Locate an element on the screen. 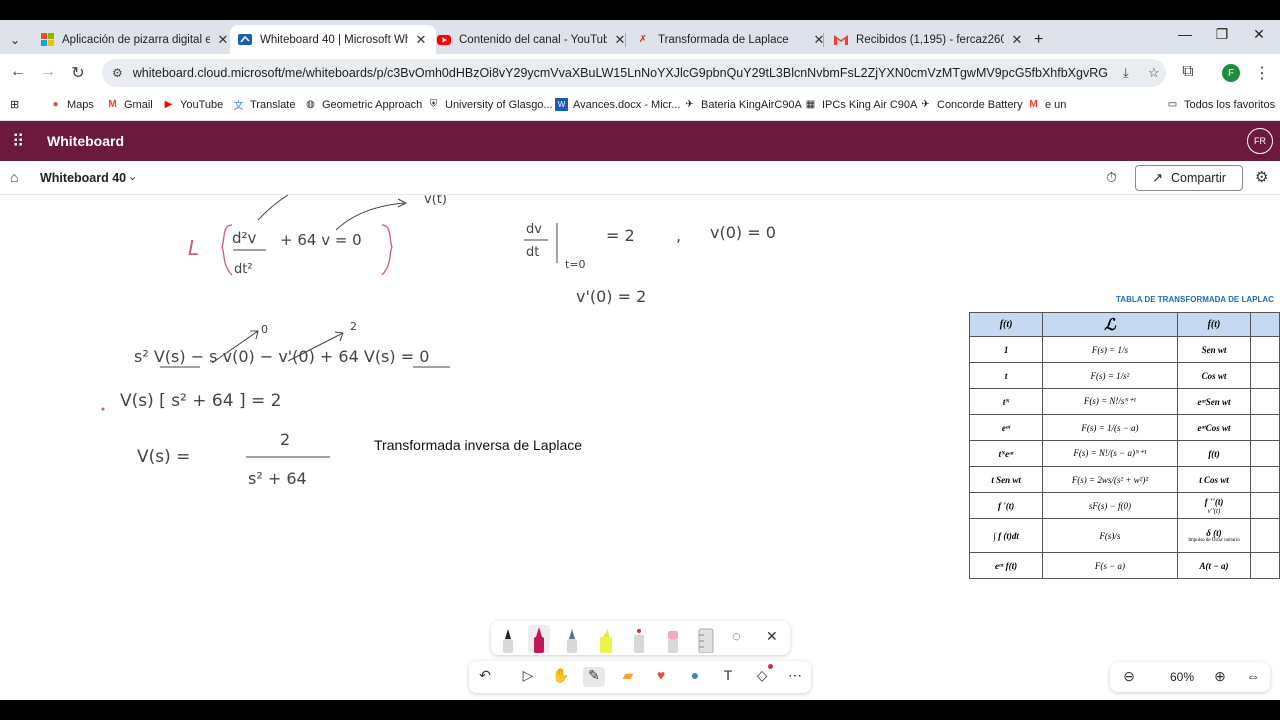 Image resolution: width=1280 pixels, height=720 pixels. browser-tab-1: Whiteboard 40 | Microsoft Whit ✕ is located at coordinates (333, 39).